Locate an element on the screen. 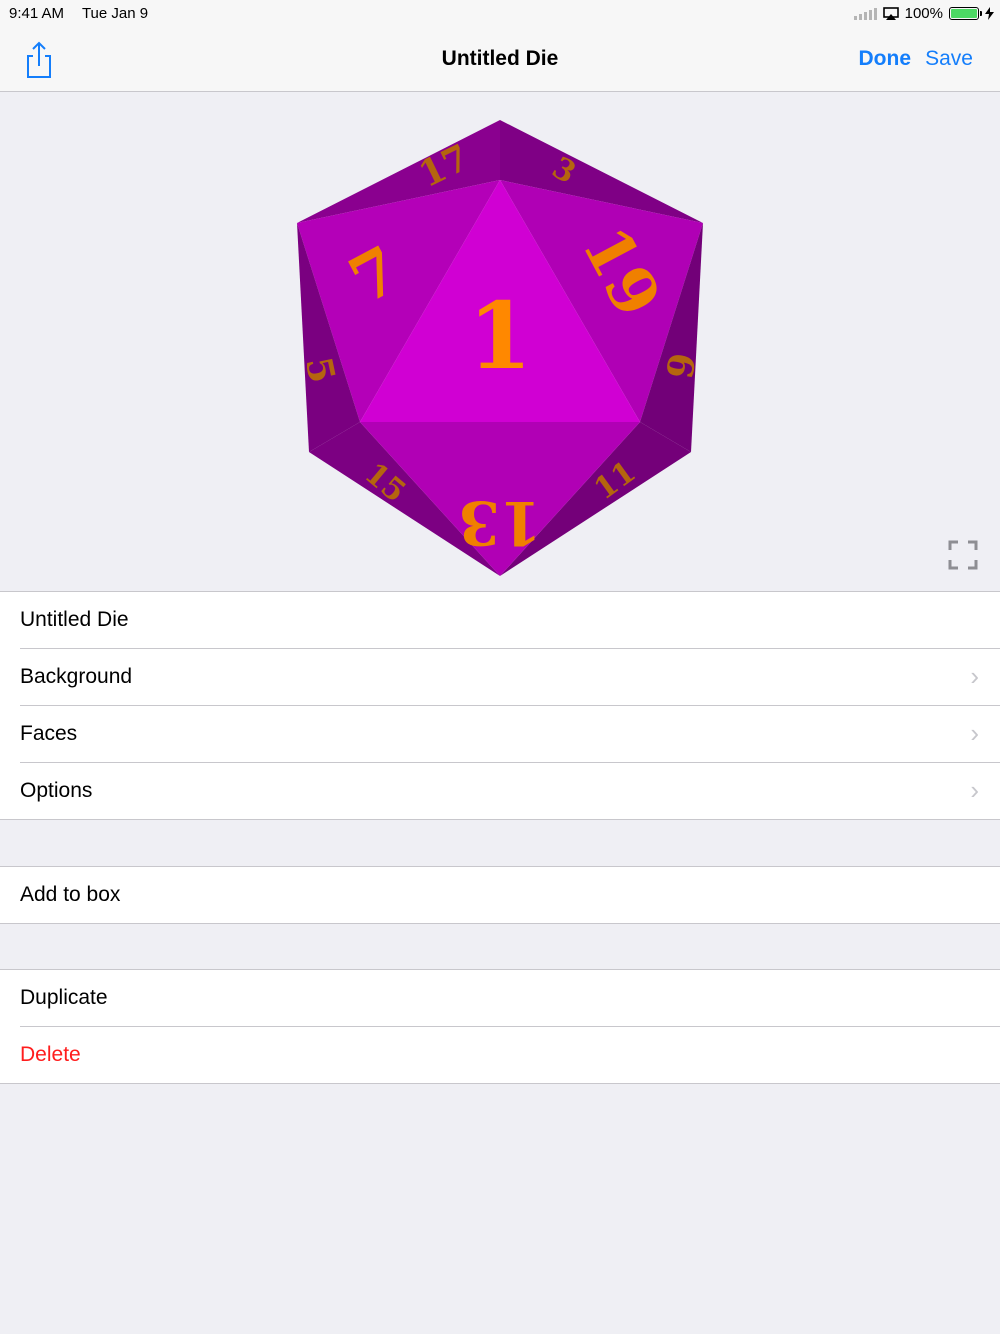 Image resolution: width=1000 pixels, height=1334 pixels. cellular-signal-icon is located at coordinates (865, 13).